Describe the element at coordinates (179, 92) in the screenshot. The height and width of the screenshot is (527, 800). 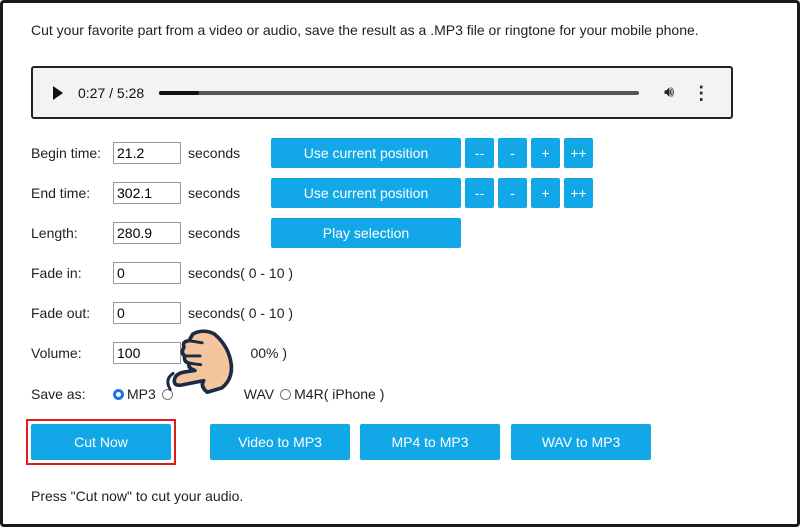
I see `seek-progress` at that location.